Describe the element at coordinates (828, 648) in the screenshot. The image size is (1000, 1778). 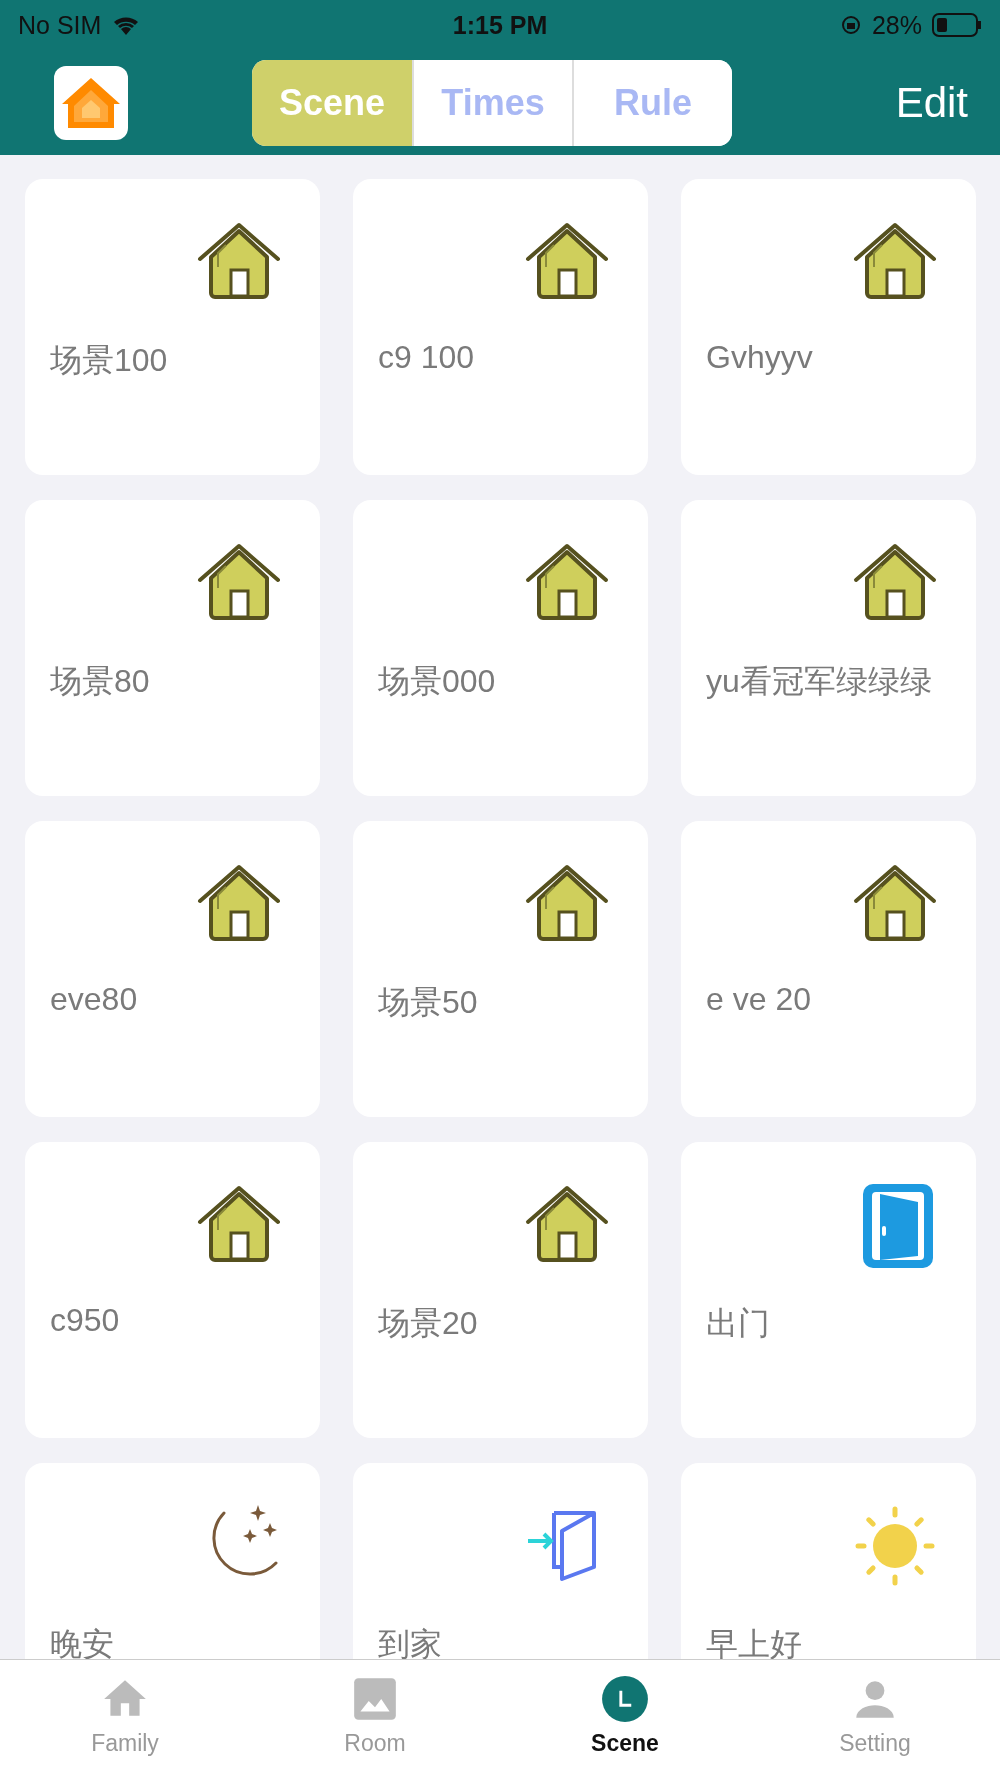
I see `scene-card: yu看冠军绿绿绿` at that location.